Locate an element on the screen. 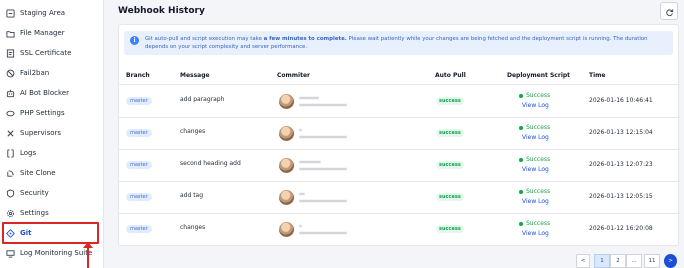  time-cell: 2026-01-16 10:46:41 is located at coordinates (621, 100).